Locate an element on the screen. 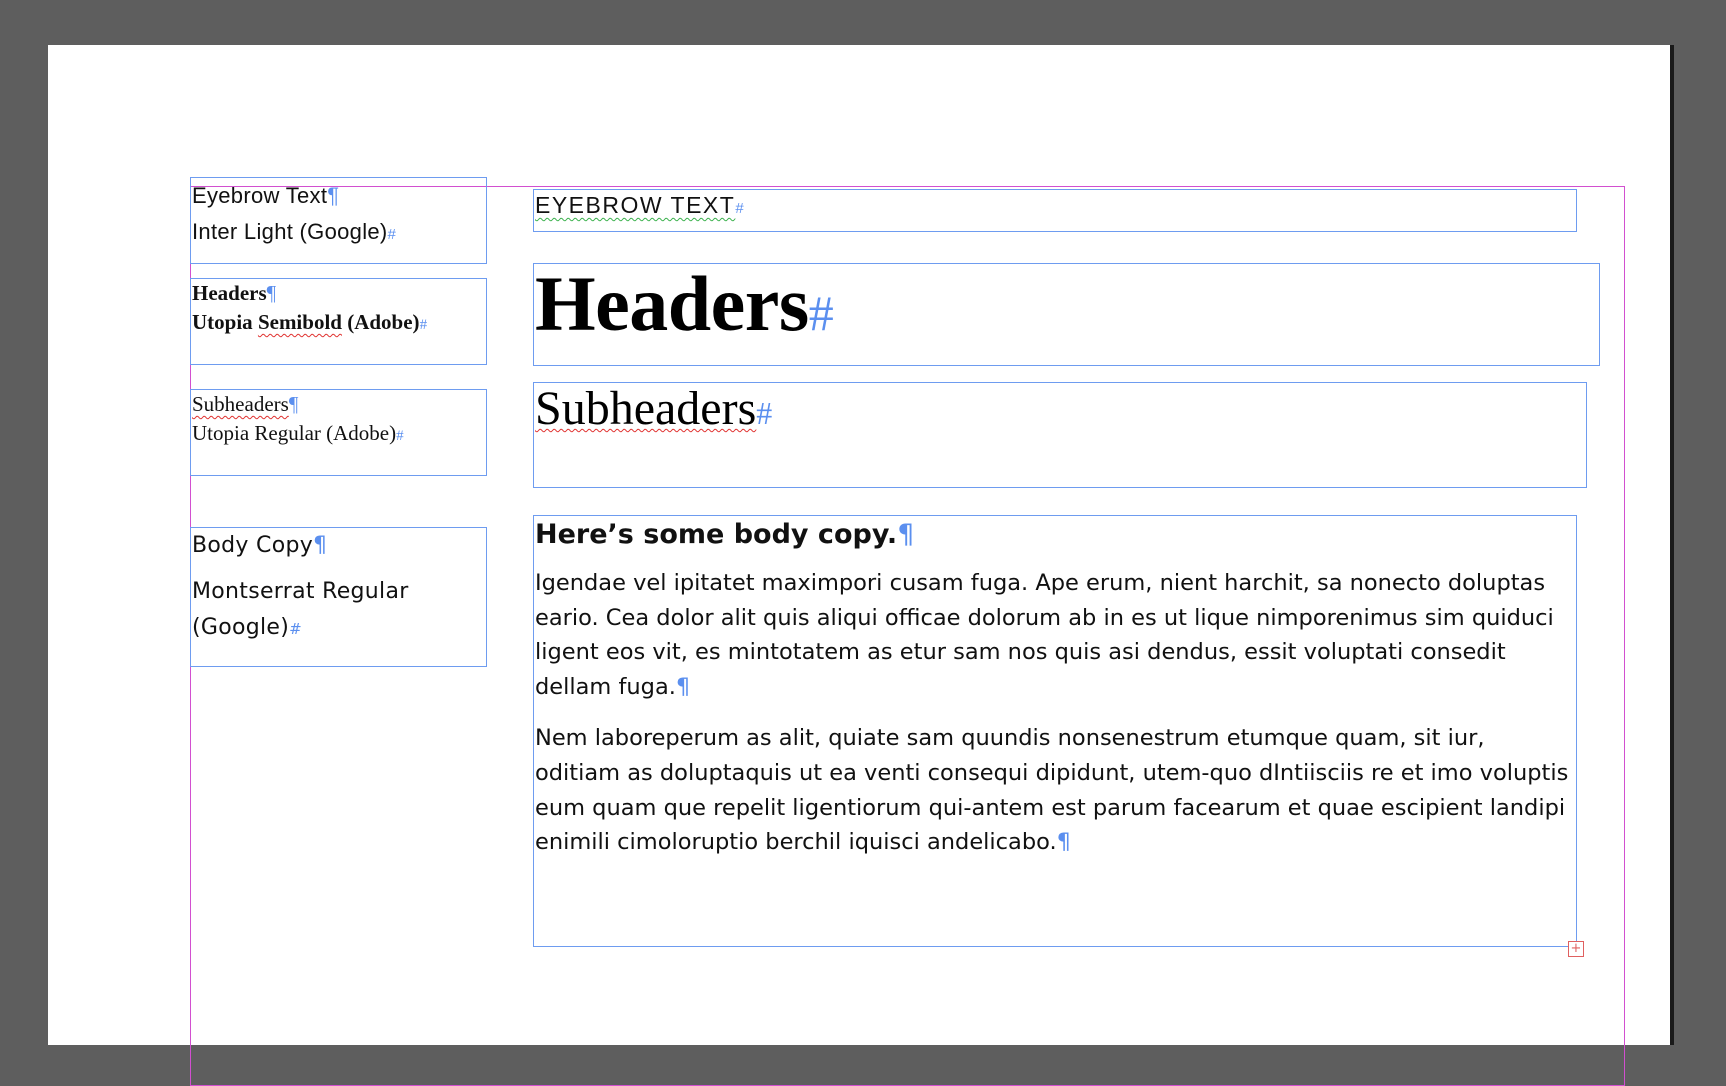  label-frame-eyebrow: Eyebrow Text¶ Inter Light (Google)# is located at coordinates (338, 220).